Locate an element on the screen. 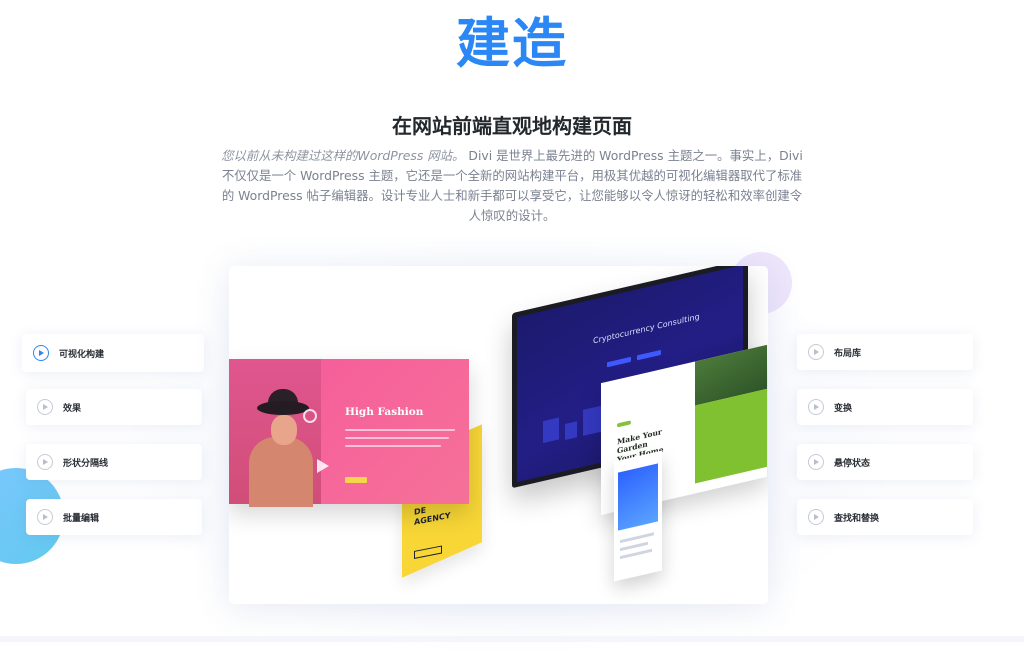 The image size is (1024, 655). leaf-icon is located at coordinates (624, 424).